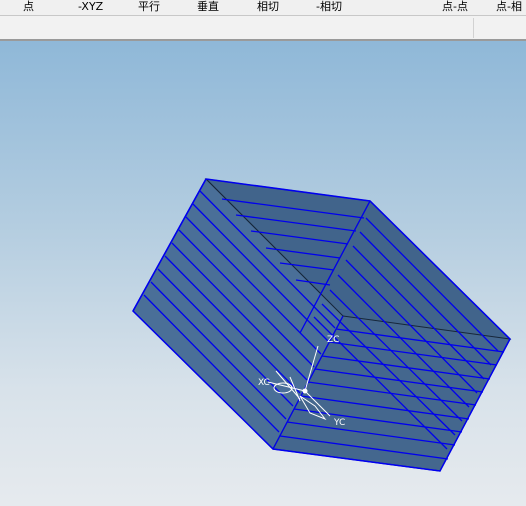 The image size is (526, 506). I want to click on menu-item-point-point: 点-点, so click(455, 7).